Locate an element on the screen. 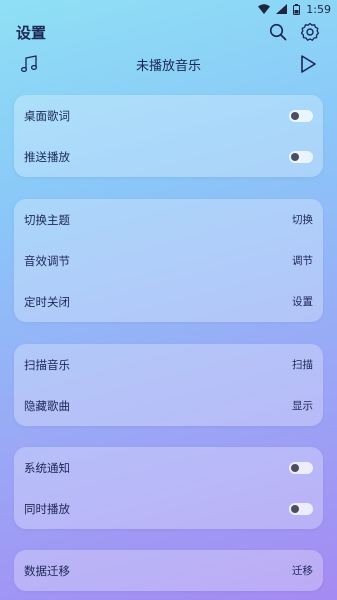 This screenshot has height=600, width=337. settings-row-push-play: 推送播放 is located at coordinates (168, 156).